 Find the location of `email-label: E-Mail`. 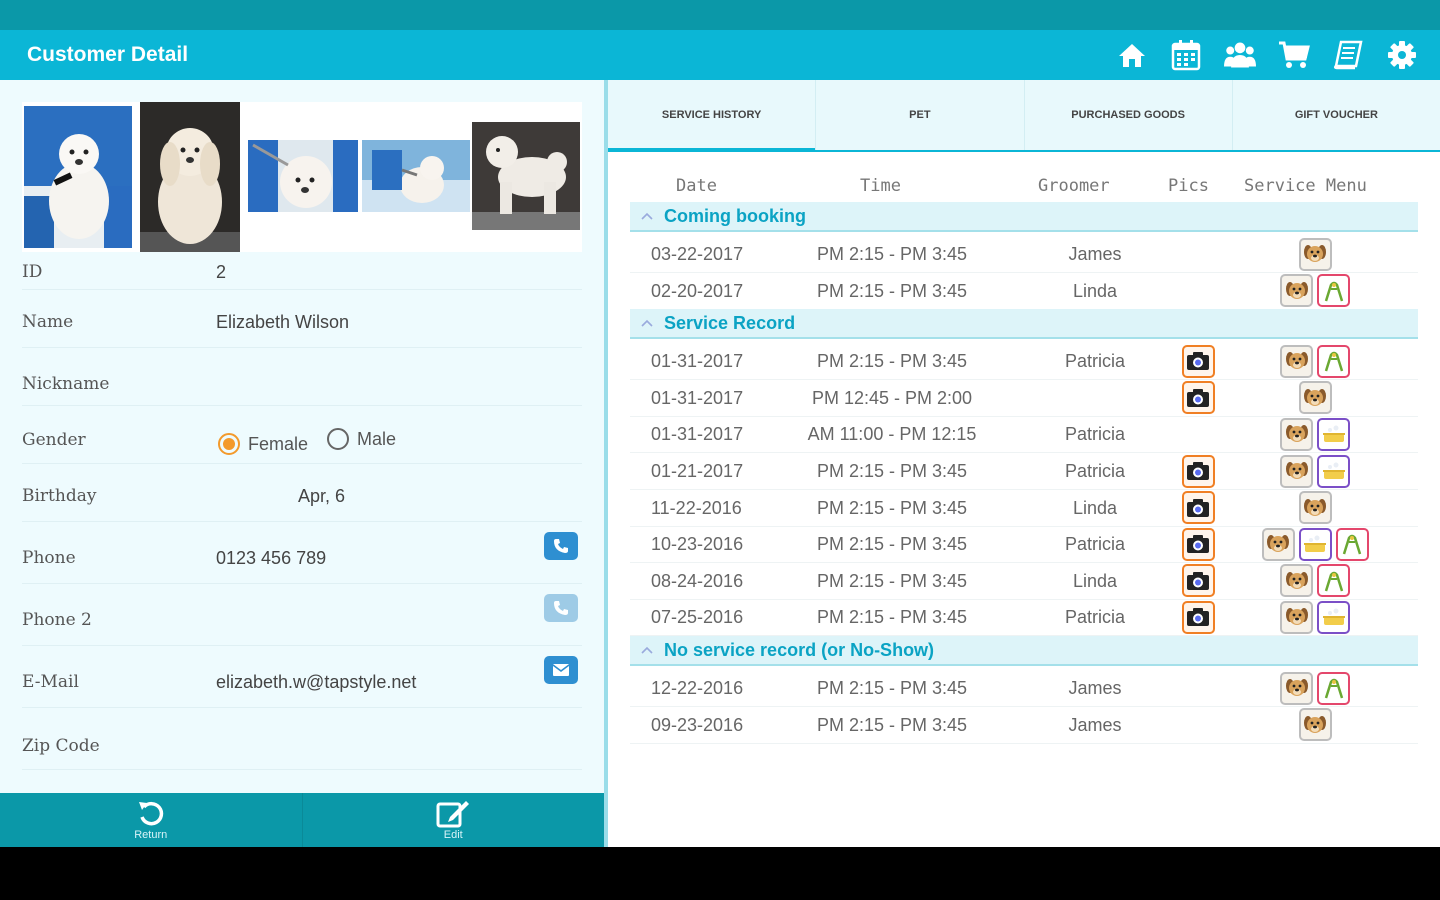

email-label: E-Mail is located at coordinates (50, 682).